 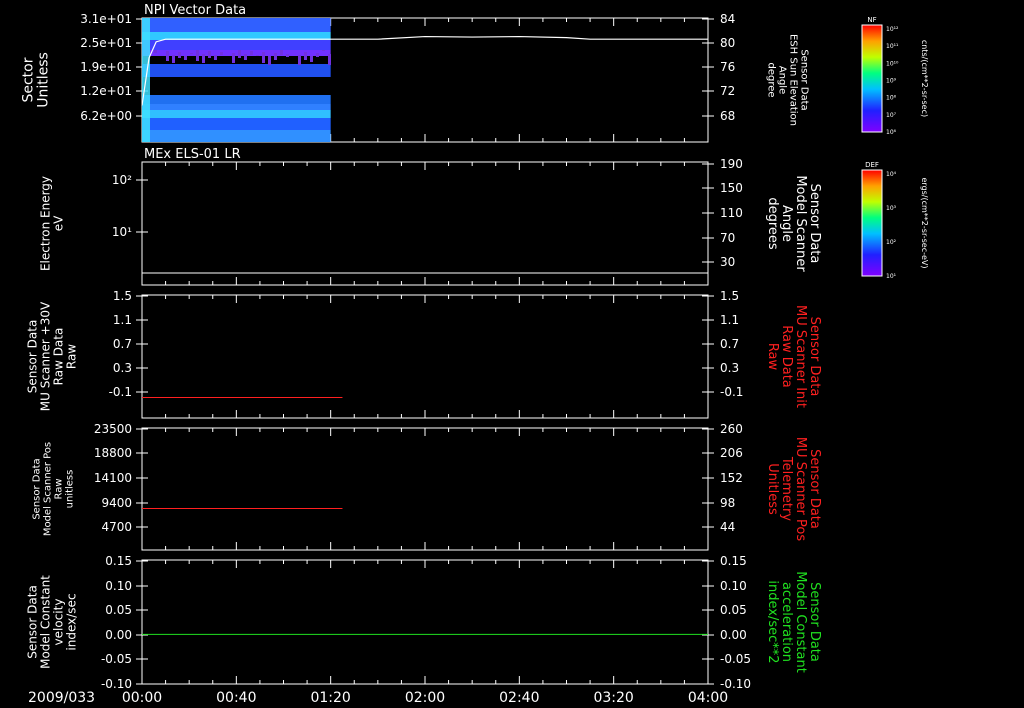 What do you see at coordinates (122, 344) in the screenshot?
I see `y-tick-label-left: 0.7` at bounding box center [122, 344].